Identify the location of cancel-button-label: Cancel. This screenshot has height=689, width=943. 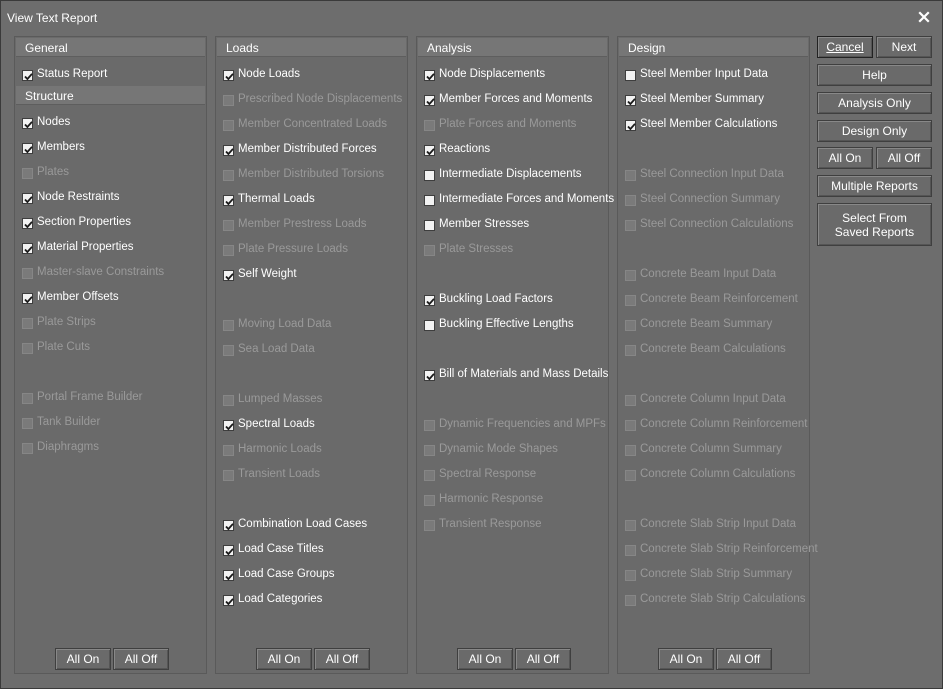
(845, 47).